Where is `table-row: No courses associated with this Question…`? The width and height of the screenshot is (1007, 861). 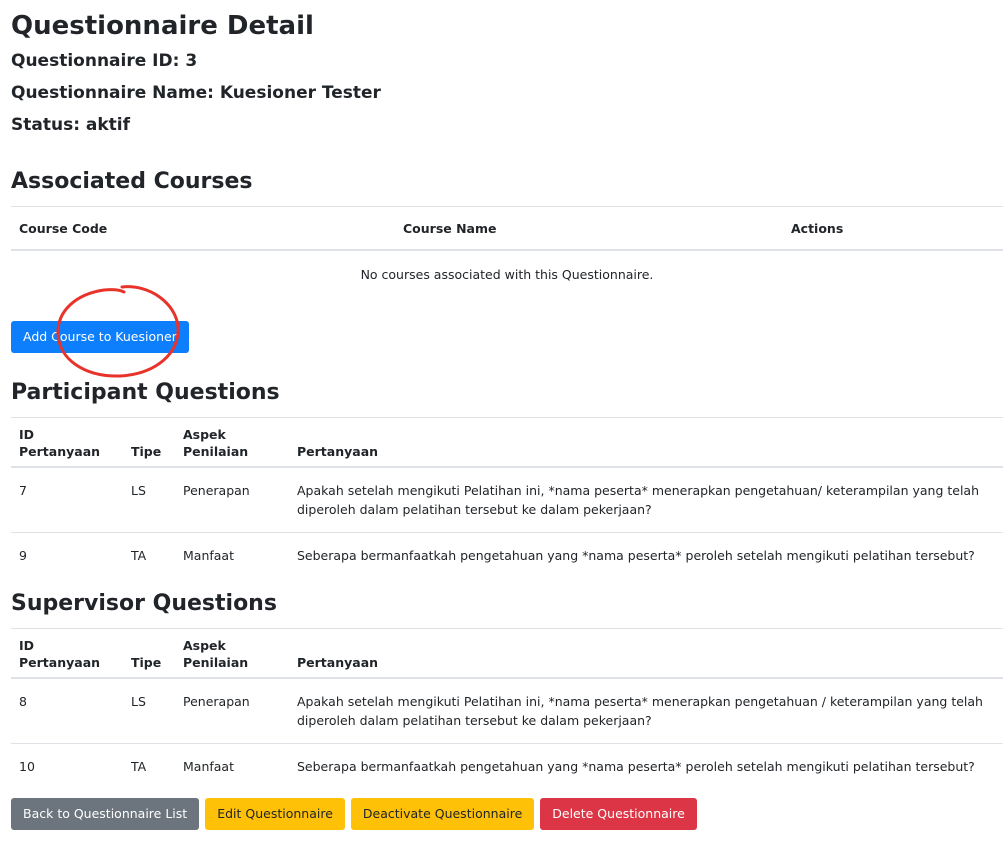 table-row: No courses associated with this Question… is located at coordinates (507, 273).